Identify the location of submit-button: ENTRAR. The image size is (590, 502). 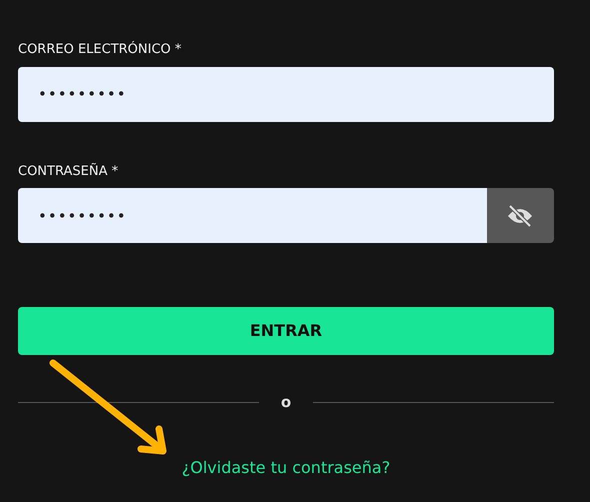
(286, 331).